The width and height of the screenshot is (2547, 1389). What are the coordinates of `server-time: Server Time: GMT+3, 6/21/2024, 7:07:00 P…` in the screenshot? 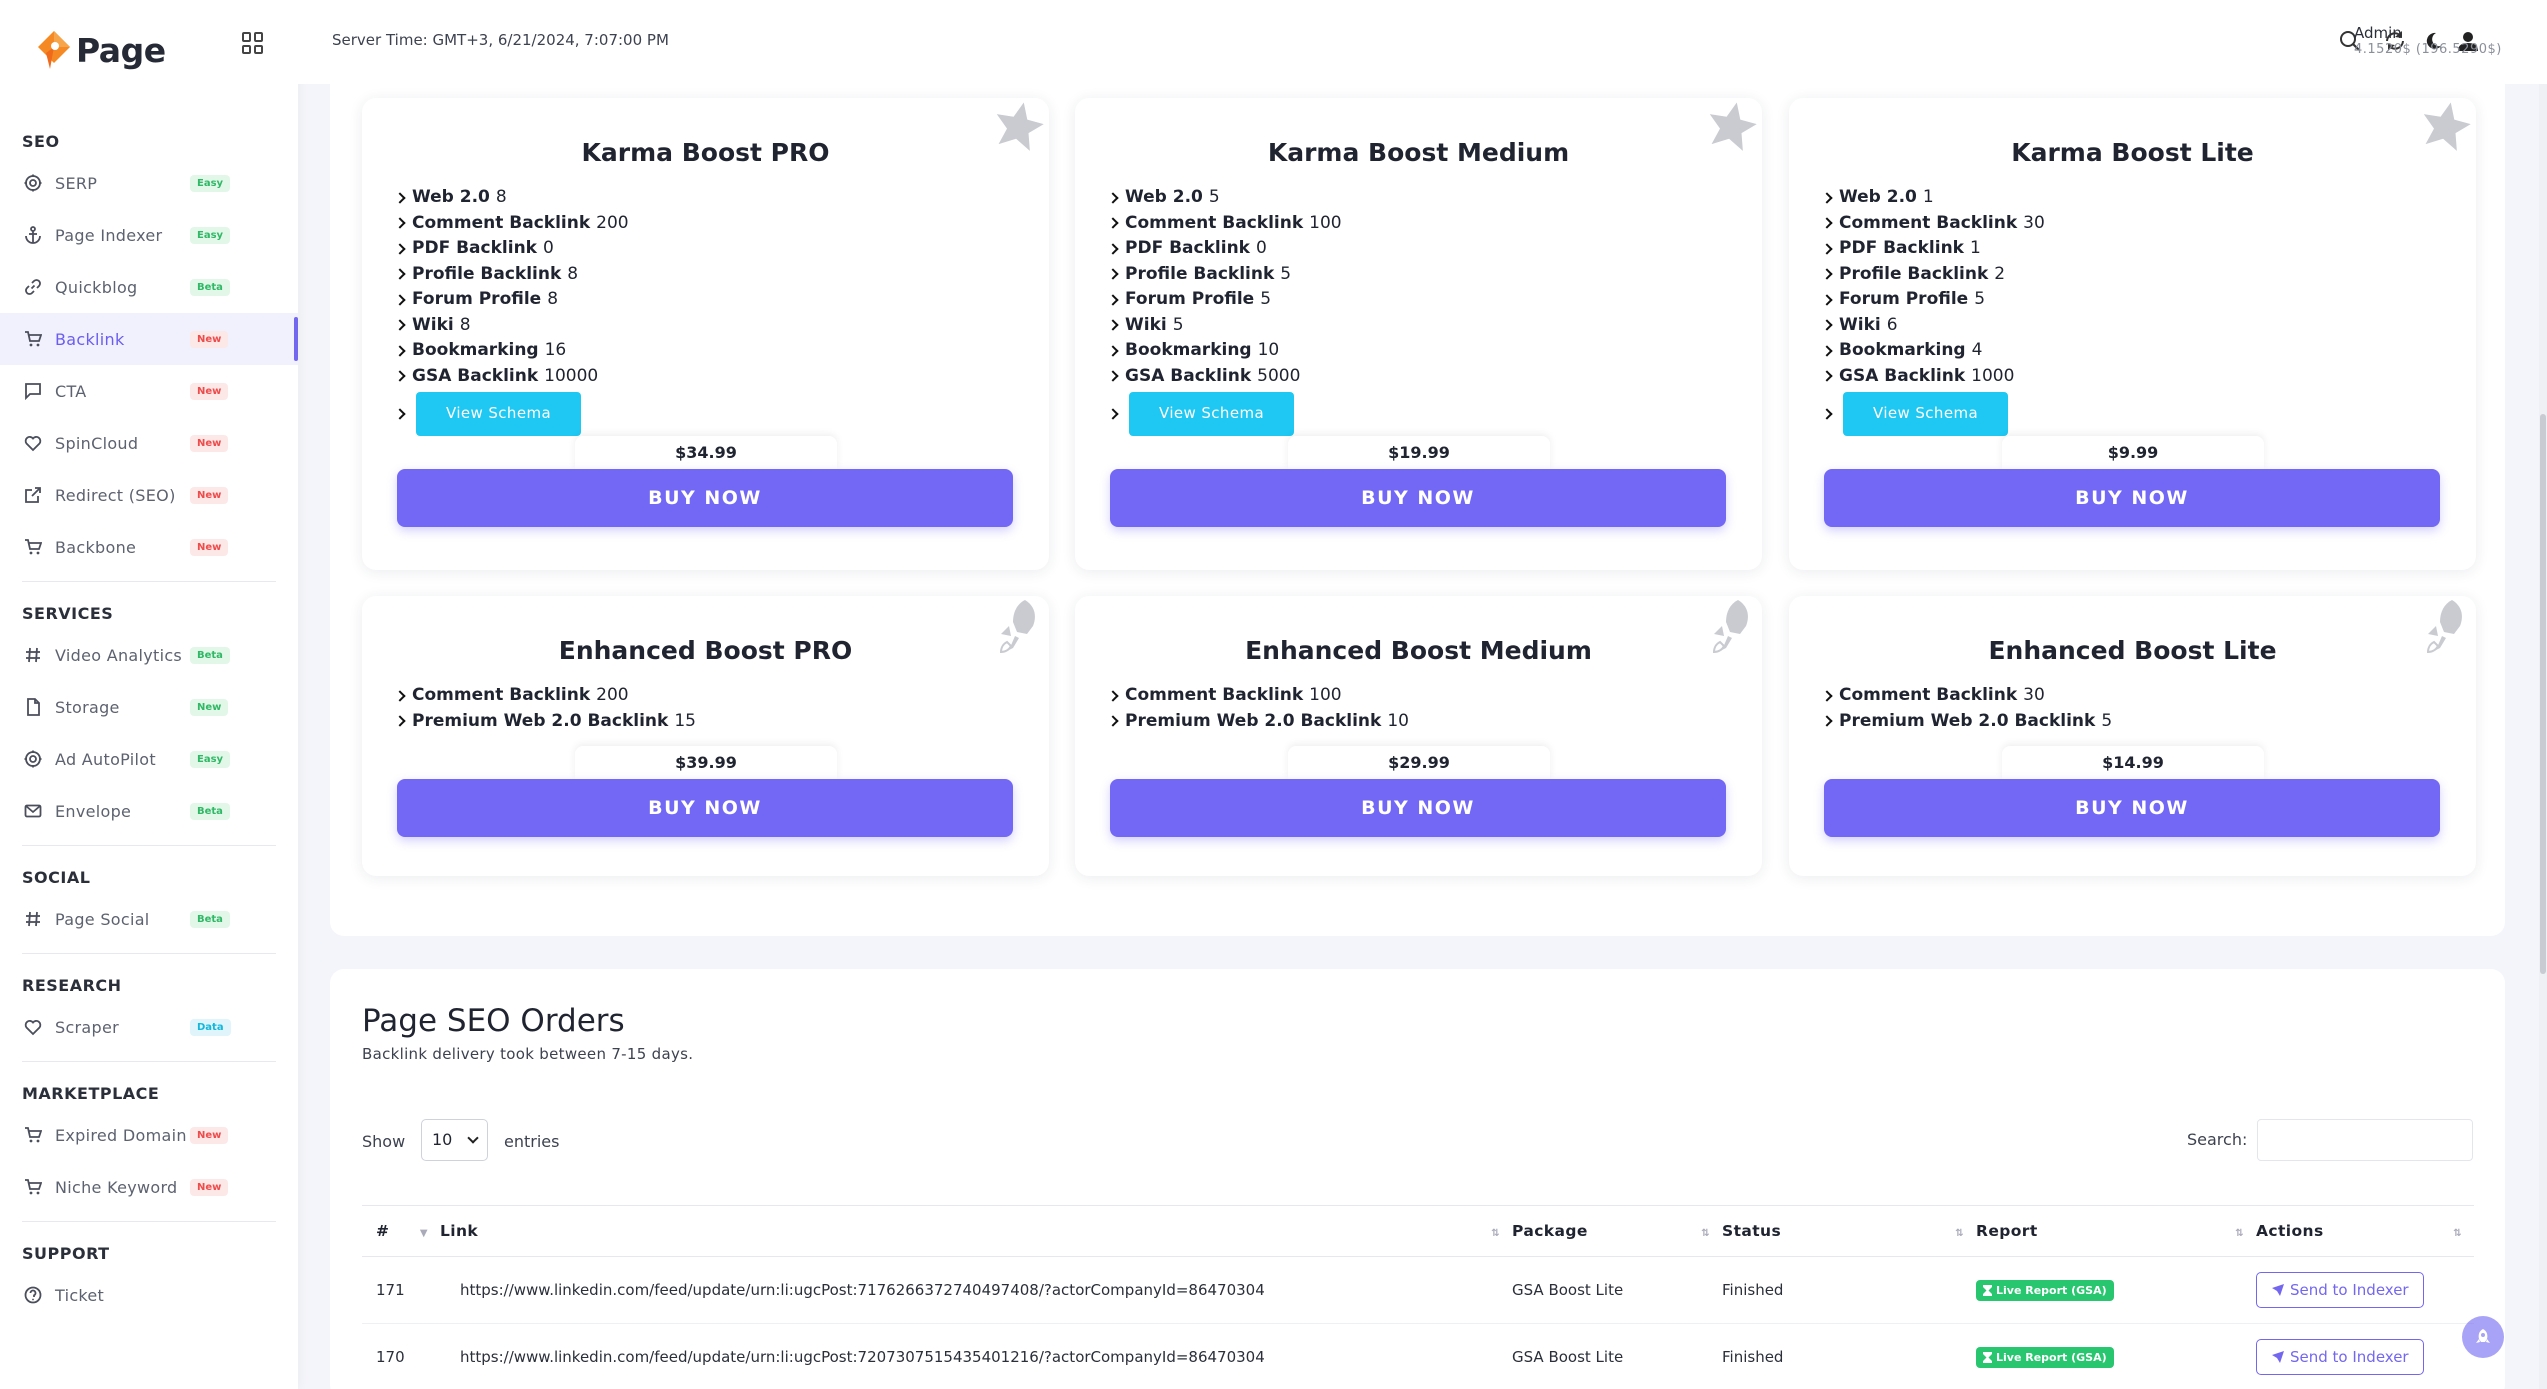 It's located at (500, 40).